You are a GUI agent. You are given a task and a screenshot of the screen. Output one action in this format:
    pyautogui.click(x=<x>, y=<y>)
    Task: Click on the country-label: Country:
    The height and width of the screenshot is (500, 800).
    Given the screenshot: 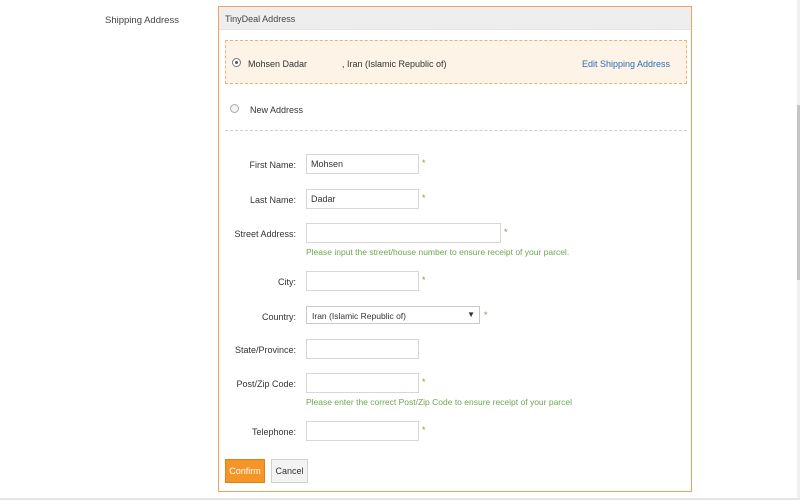 What is the action you would take?
    pyautogui.click(x=278, y=317)
    